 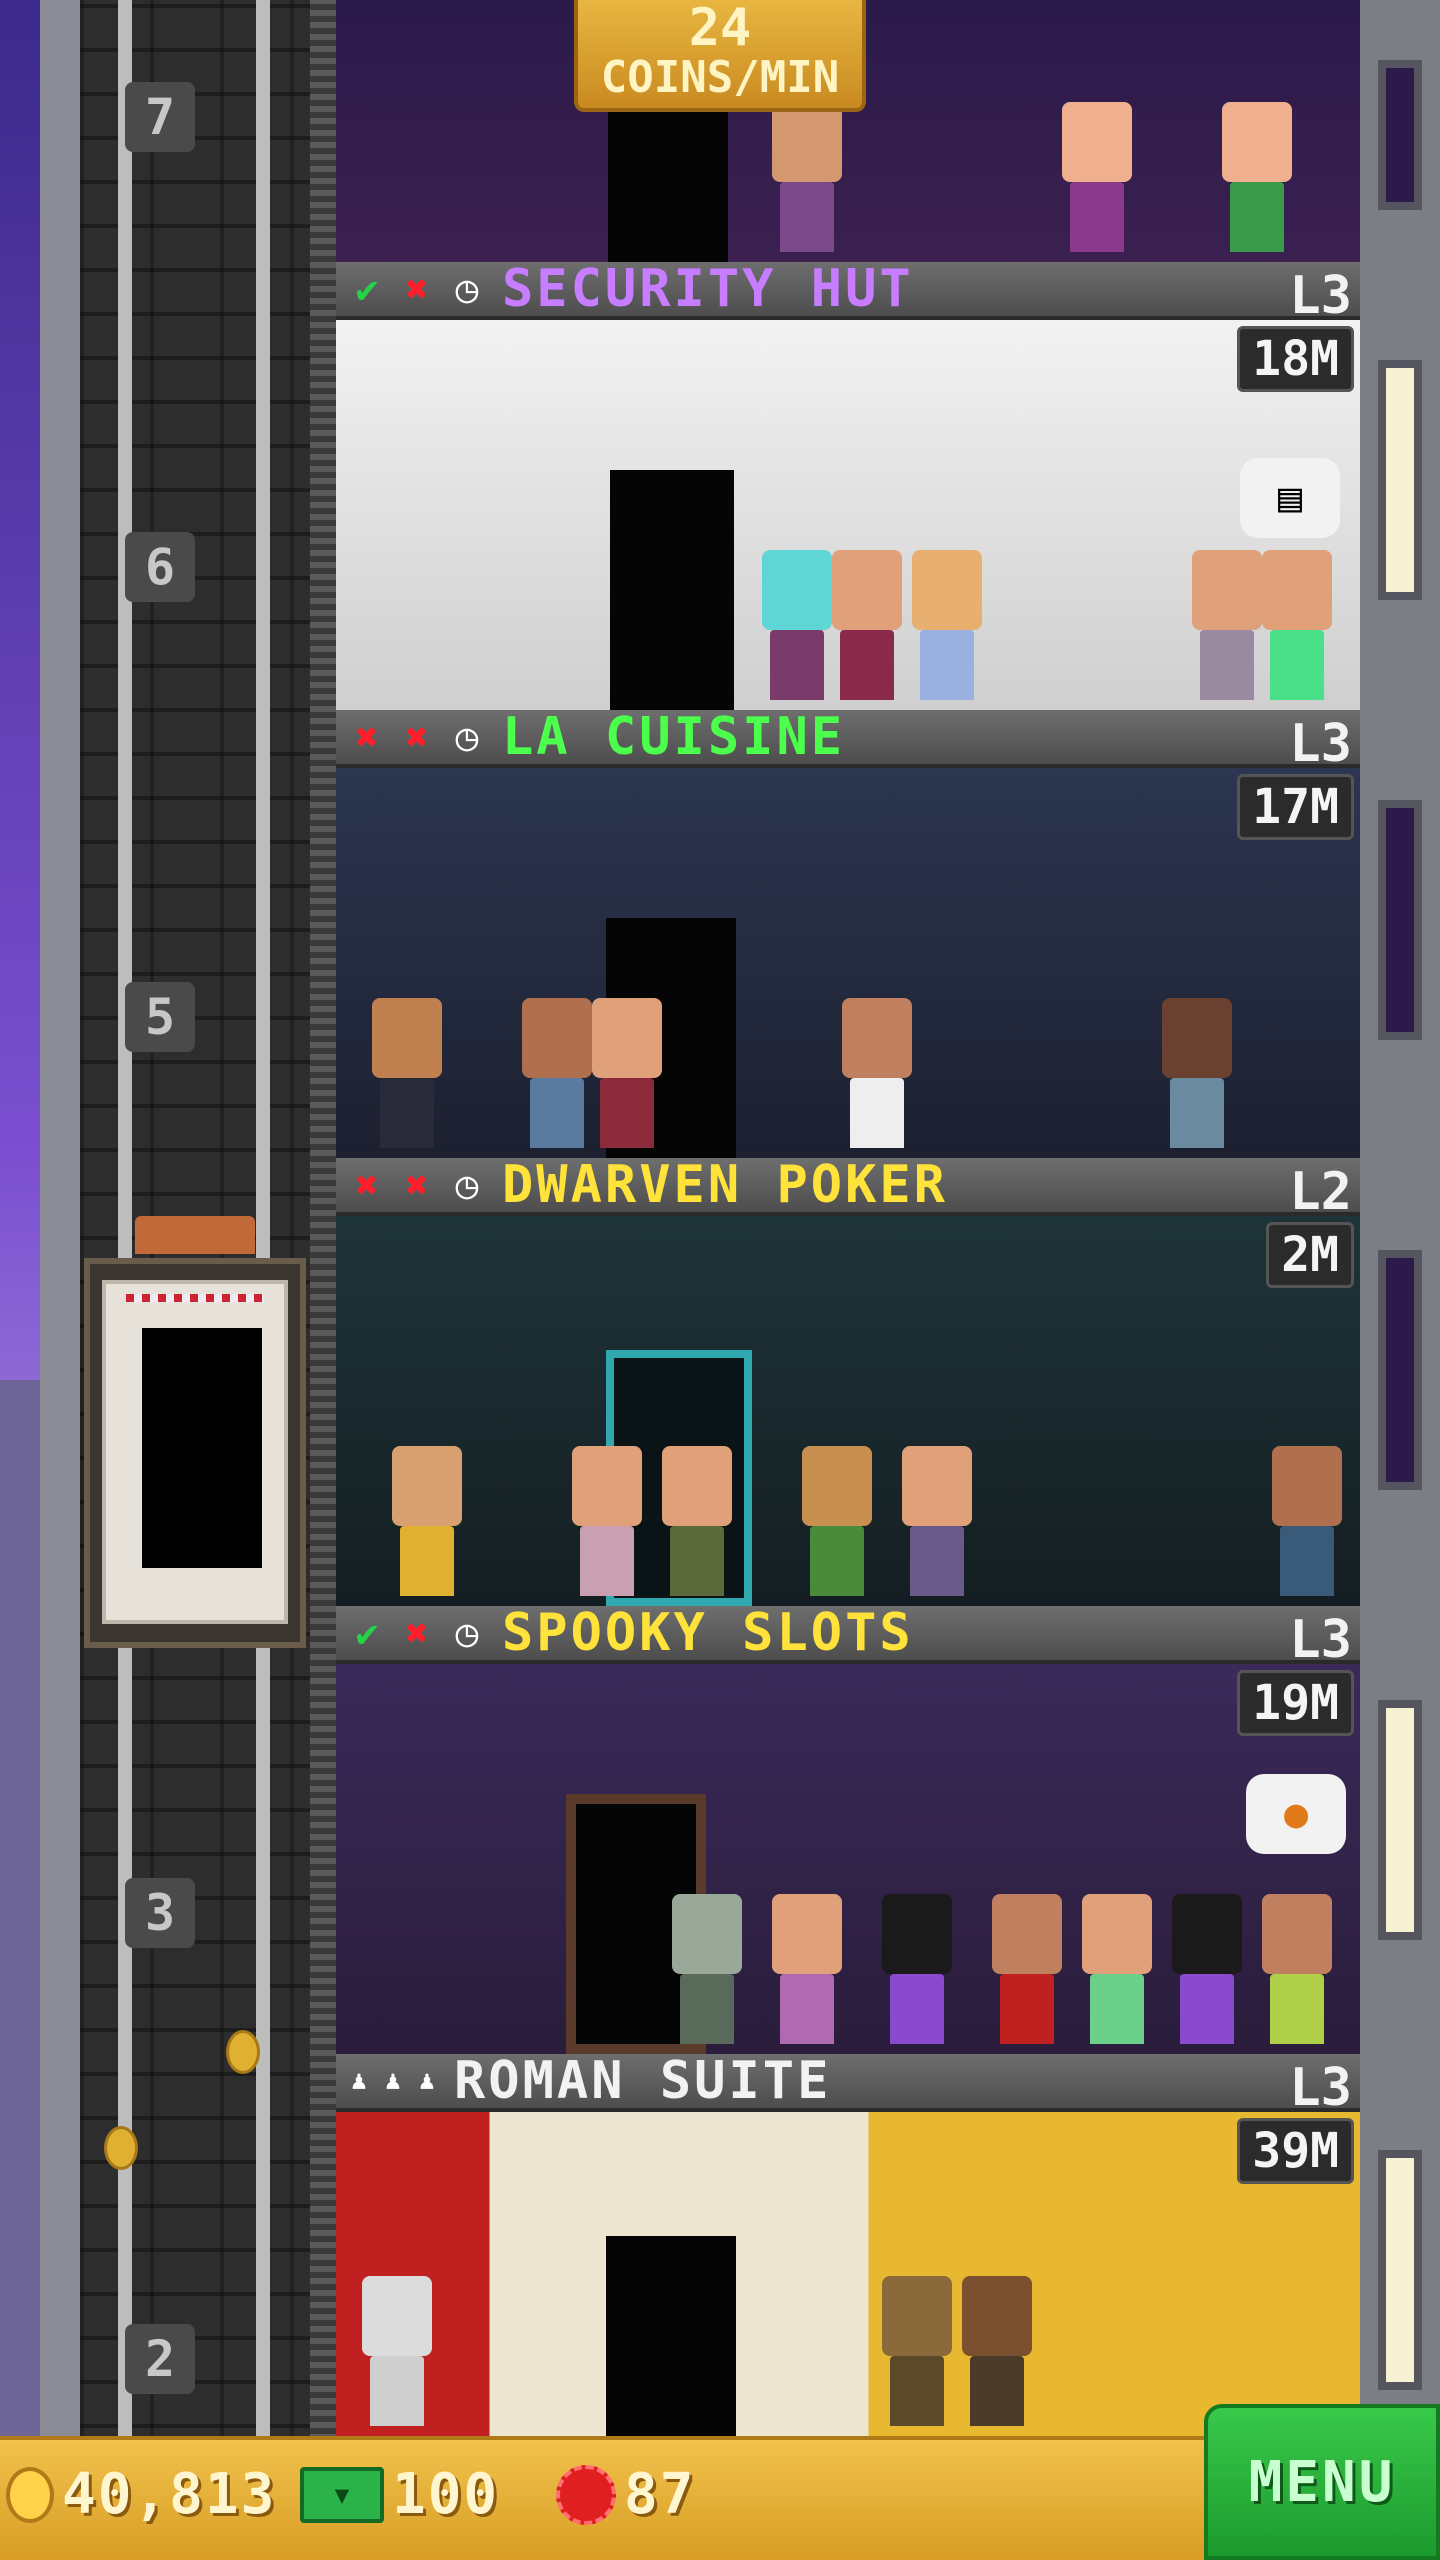 I want to click on coin-icon, so click(x=30, y=2494).